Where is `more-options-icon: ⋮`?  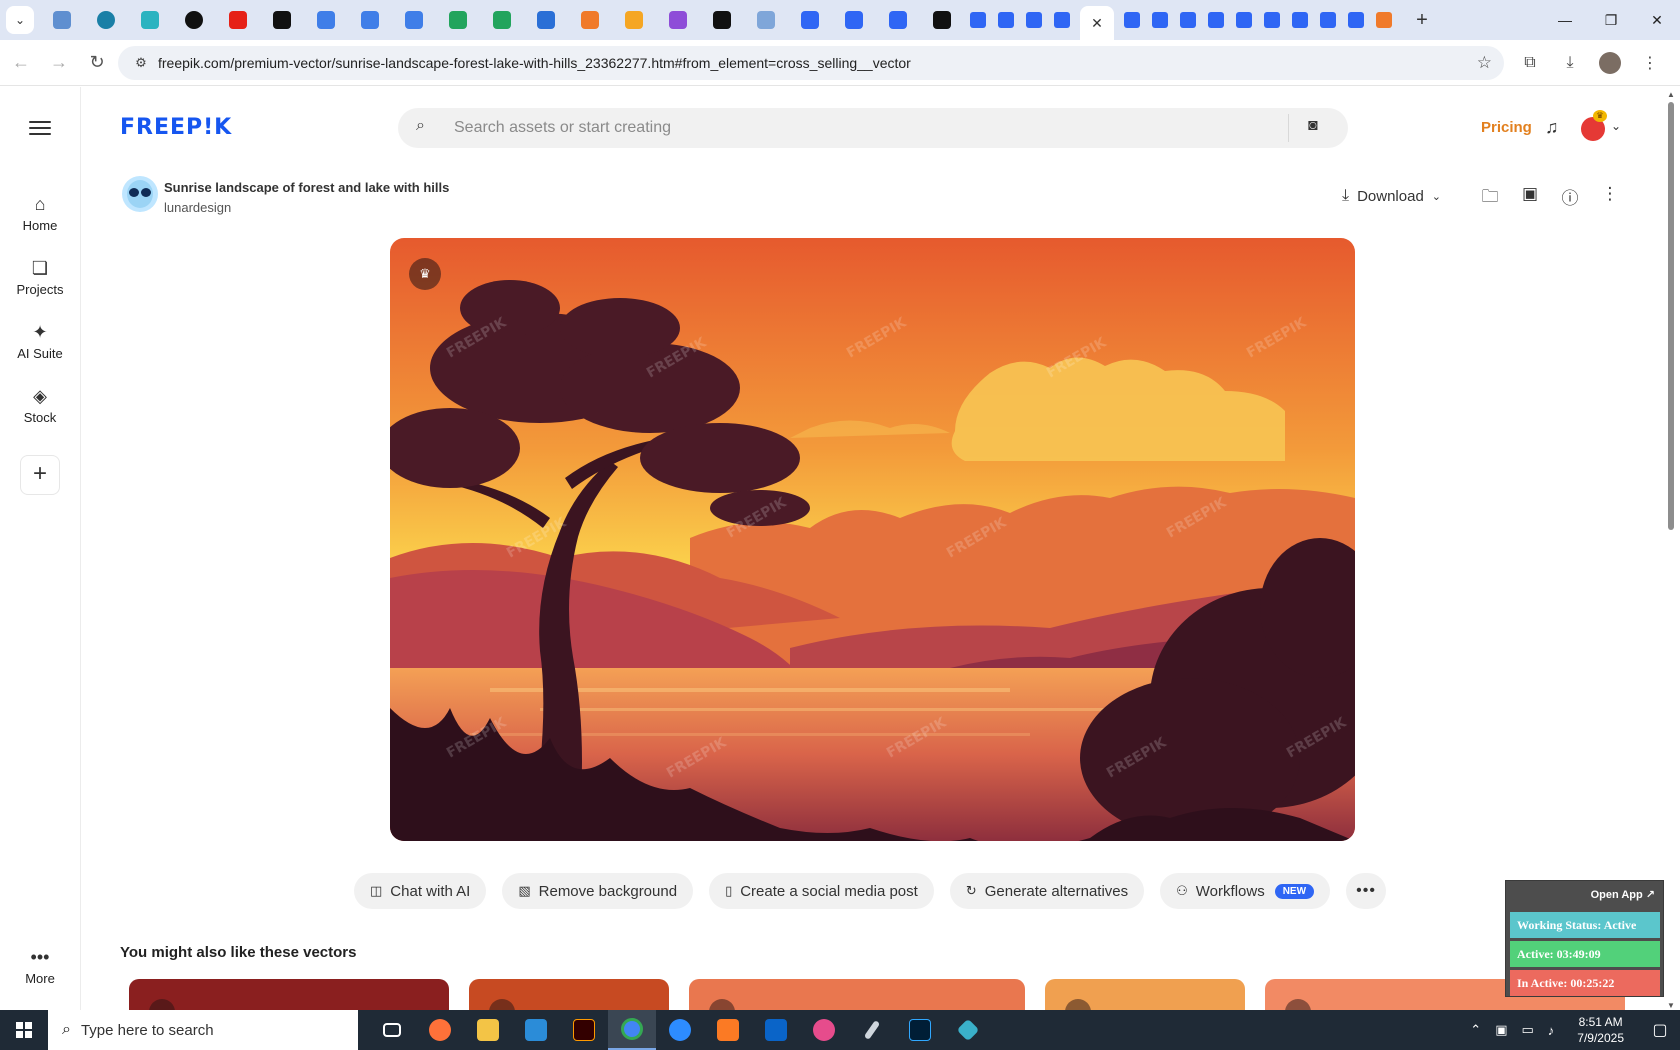
more-options-icon: ⋮ is located at coordinates (1610, 198).